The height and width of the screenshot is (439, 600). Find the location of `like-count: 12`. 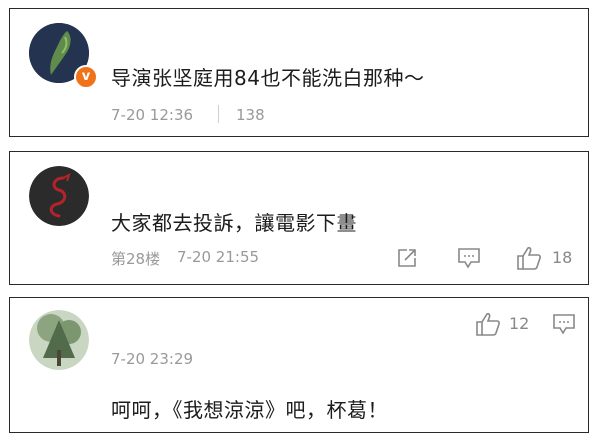

like-count: 12 is located at coordinates (519, 323).